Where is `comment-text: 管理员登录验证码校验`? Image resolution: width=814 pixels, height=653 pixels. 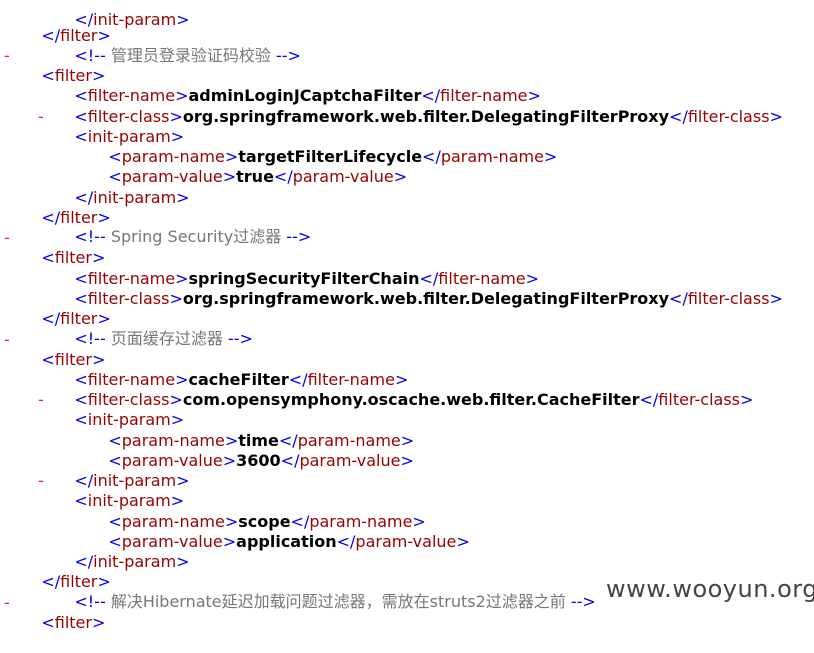 comment-text: 管理员登录验证码校验 is located at coordinates (190, 55).